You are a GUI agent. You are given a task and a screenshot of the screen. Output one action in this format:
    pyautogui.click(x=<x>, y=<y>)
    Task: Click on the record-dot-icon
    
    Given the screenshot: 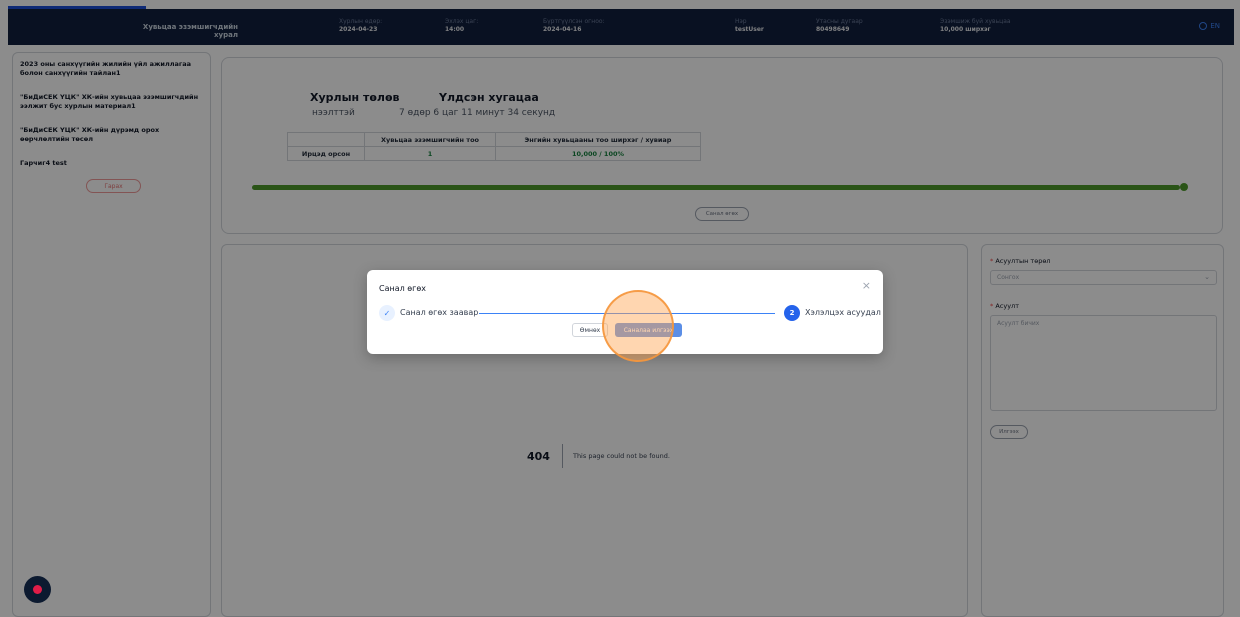 What is the action you would take?
    pyautogui.click(x=37, y=589)
    